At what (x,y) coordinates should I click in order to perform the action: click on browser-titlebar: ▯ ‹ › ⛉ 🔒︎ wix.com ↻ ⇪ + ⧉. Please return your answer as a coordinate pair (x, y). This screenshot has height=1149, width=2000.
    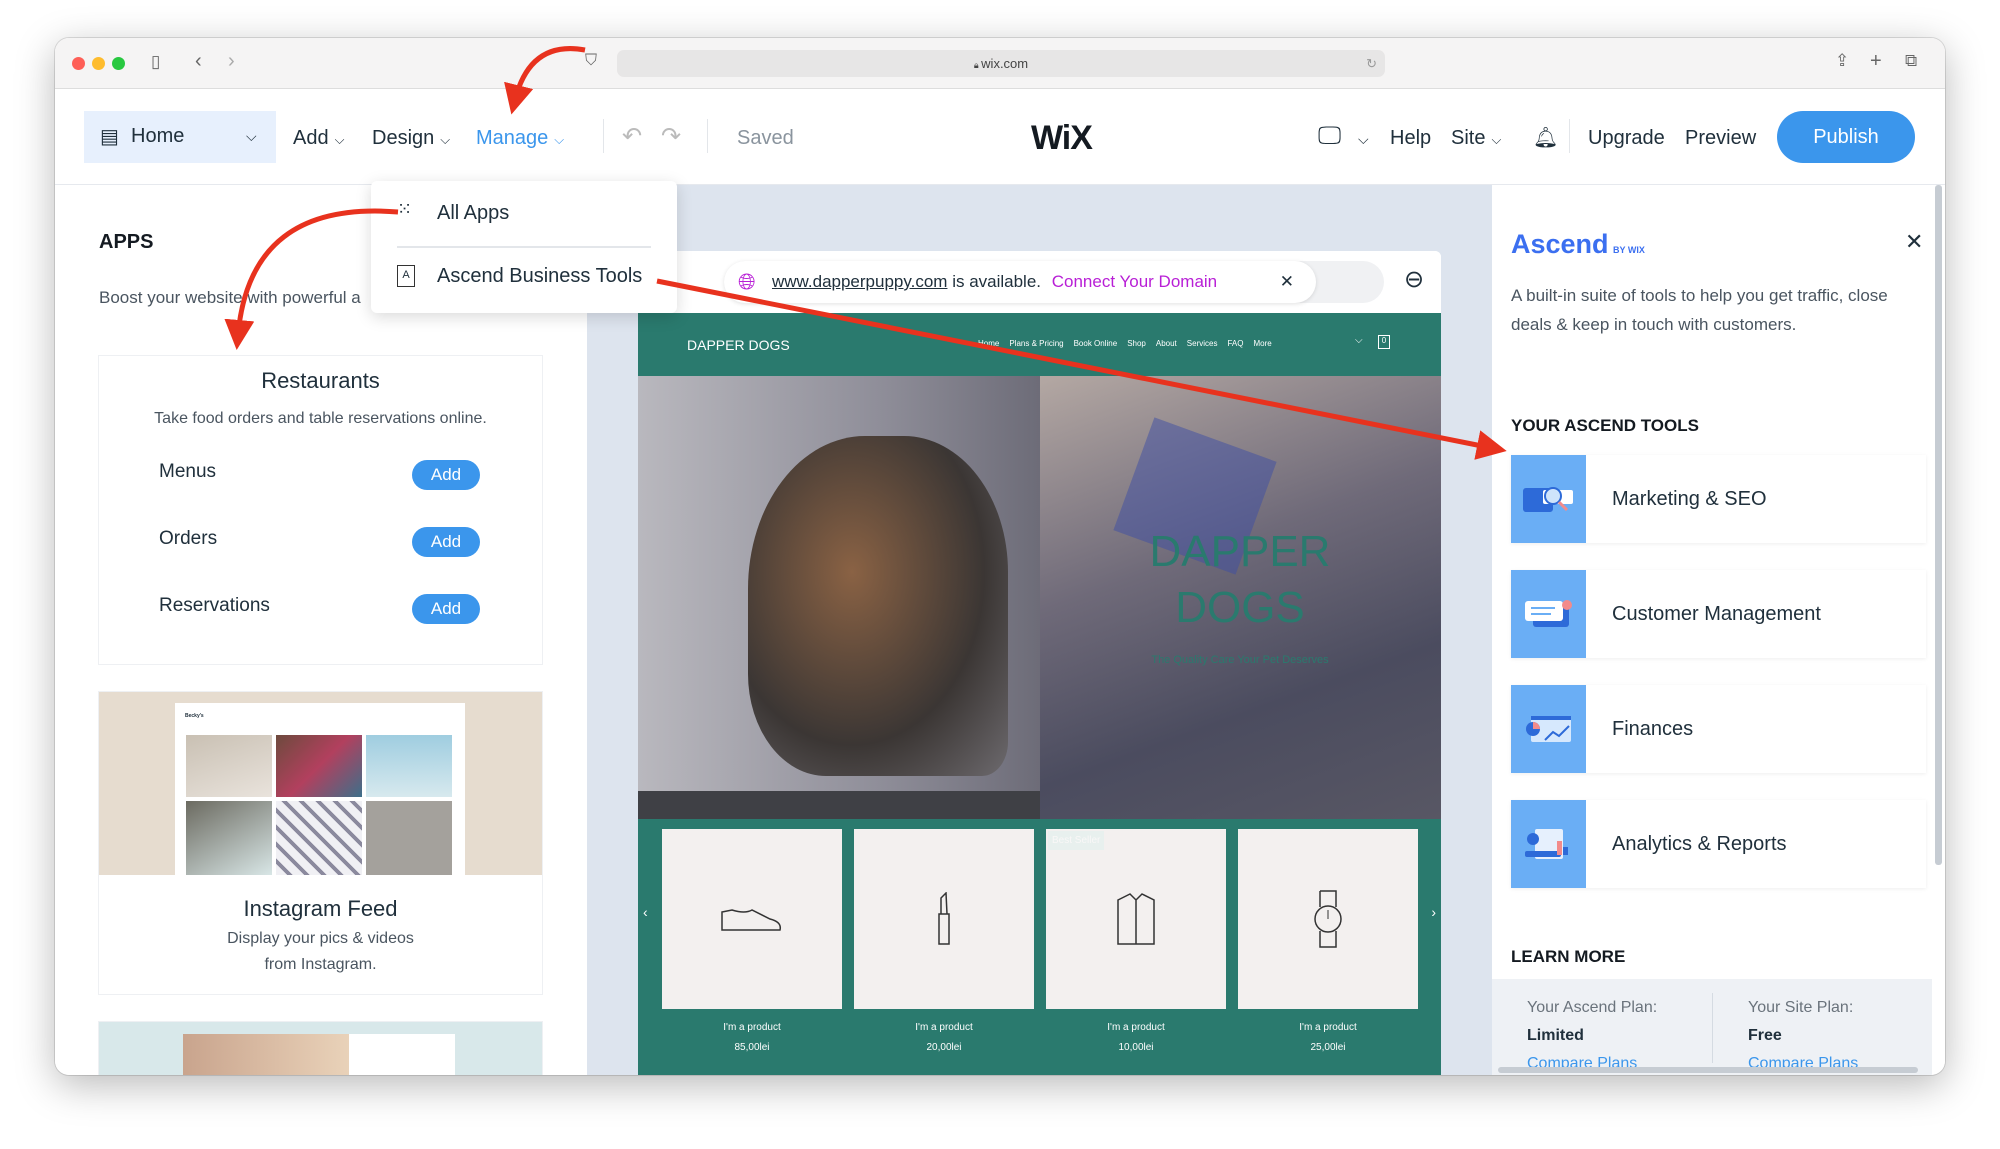
    Looking at the image, I should click on (1000, 63).